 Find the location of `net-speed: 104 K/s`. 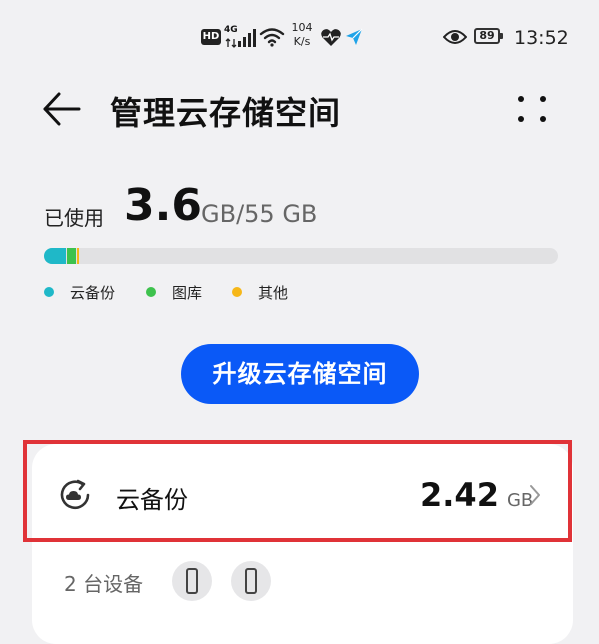

net-speed: 104 K/s is located at coordinates (302, 35).